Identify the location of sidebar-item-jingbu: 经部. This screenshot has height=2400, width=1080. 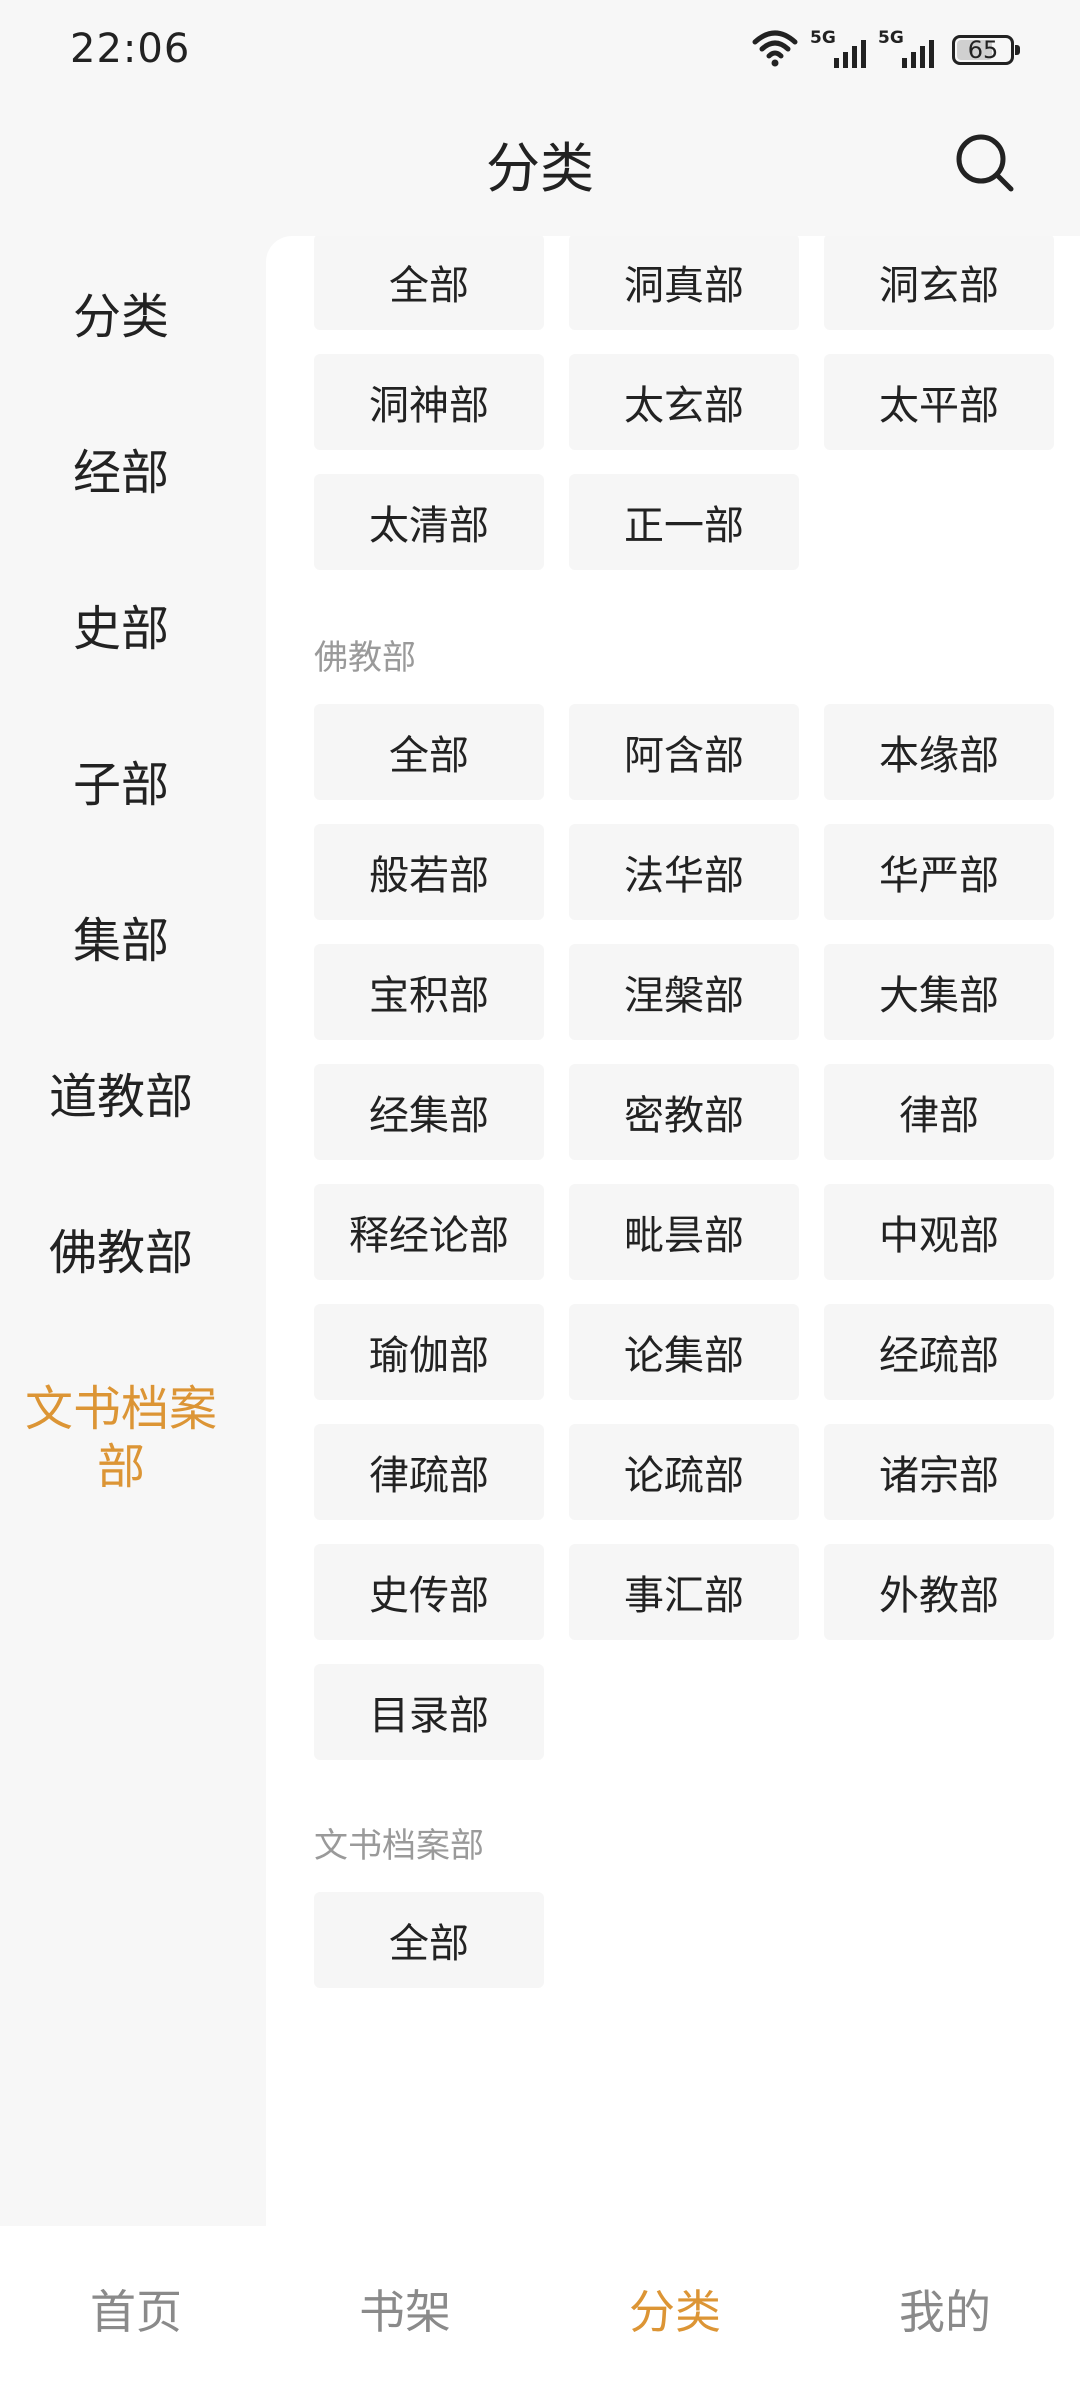
(121, 473).